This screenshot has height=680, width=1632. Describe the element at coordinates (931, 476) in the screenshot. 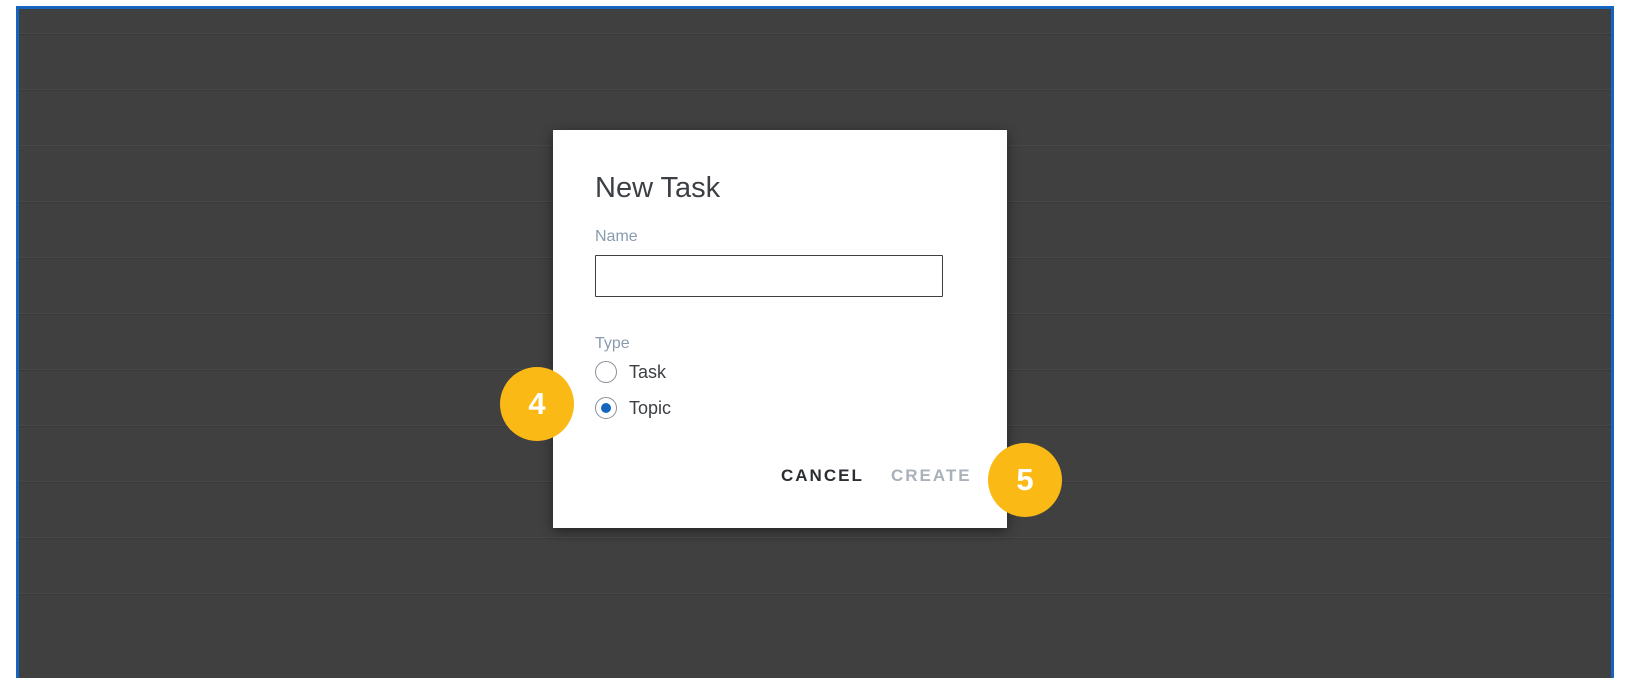

I see `create-button: CREATE` at that location.